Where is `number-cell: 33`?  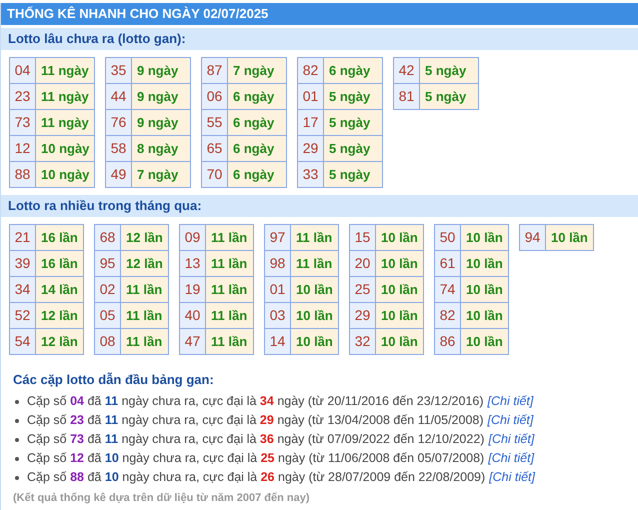 number-cell: 33 is located at coordinates (311, 175).